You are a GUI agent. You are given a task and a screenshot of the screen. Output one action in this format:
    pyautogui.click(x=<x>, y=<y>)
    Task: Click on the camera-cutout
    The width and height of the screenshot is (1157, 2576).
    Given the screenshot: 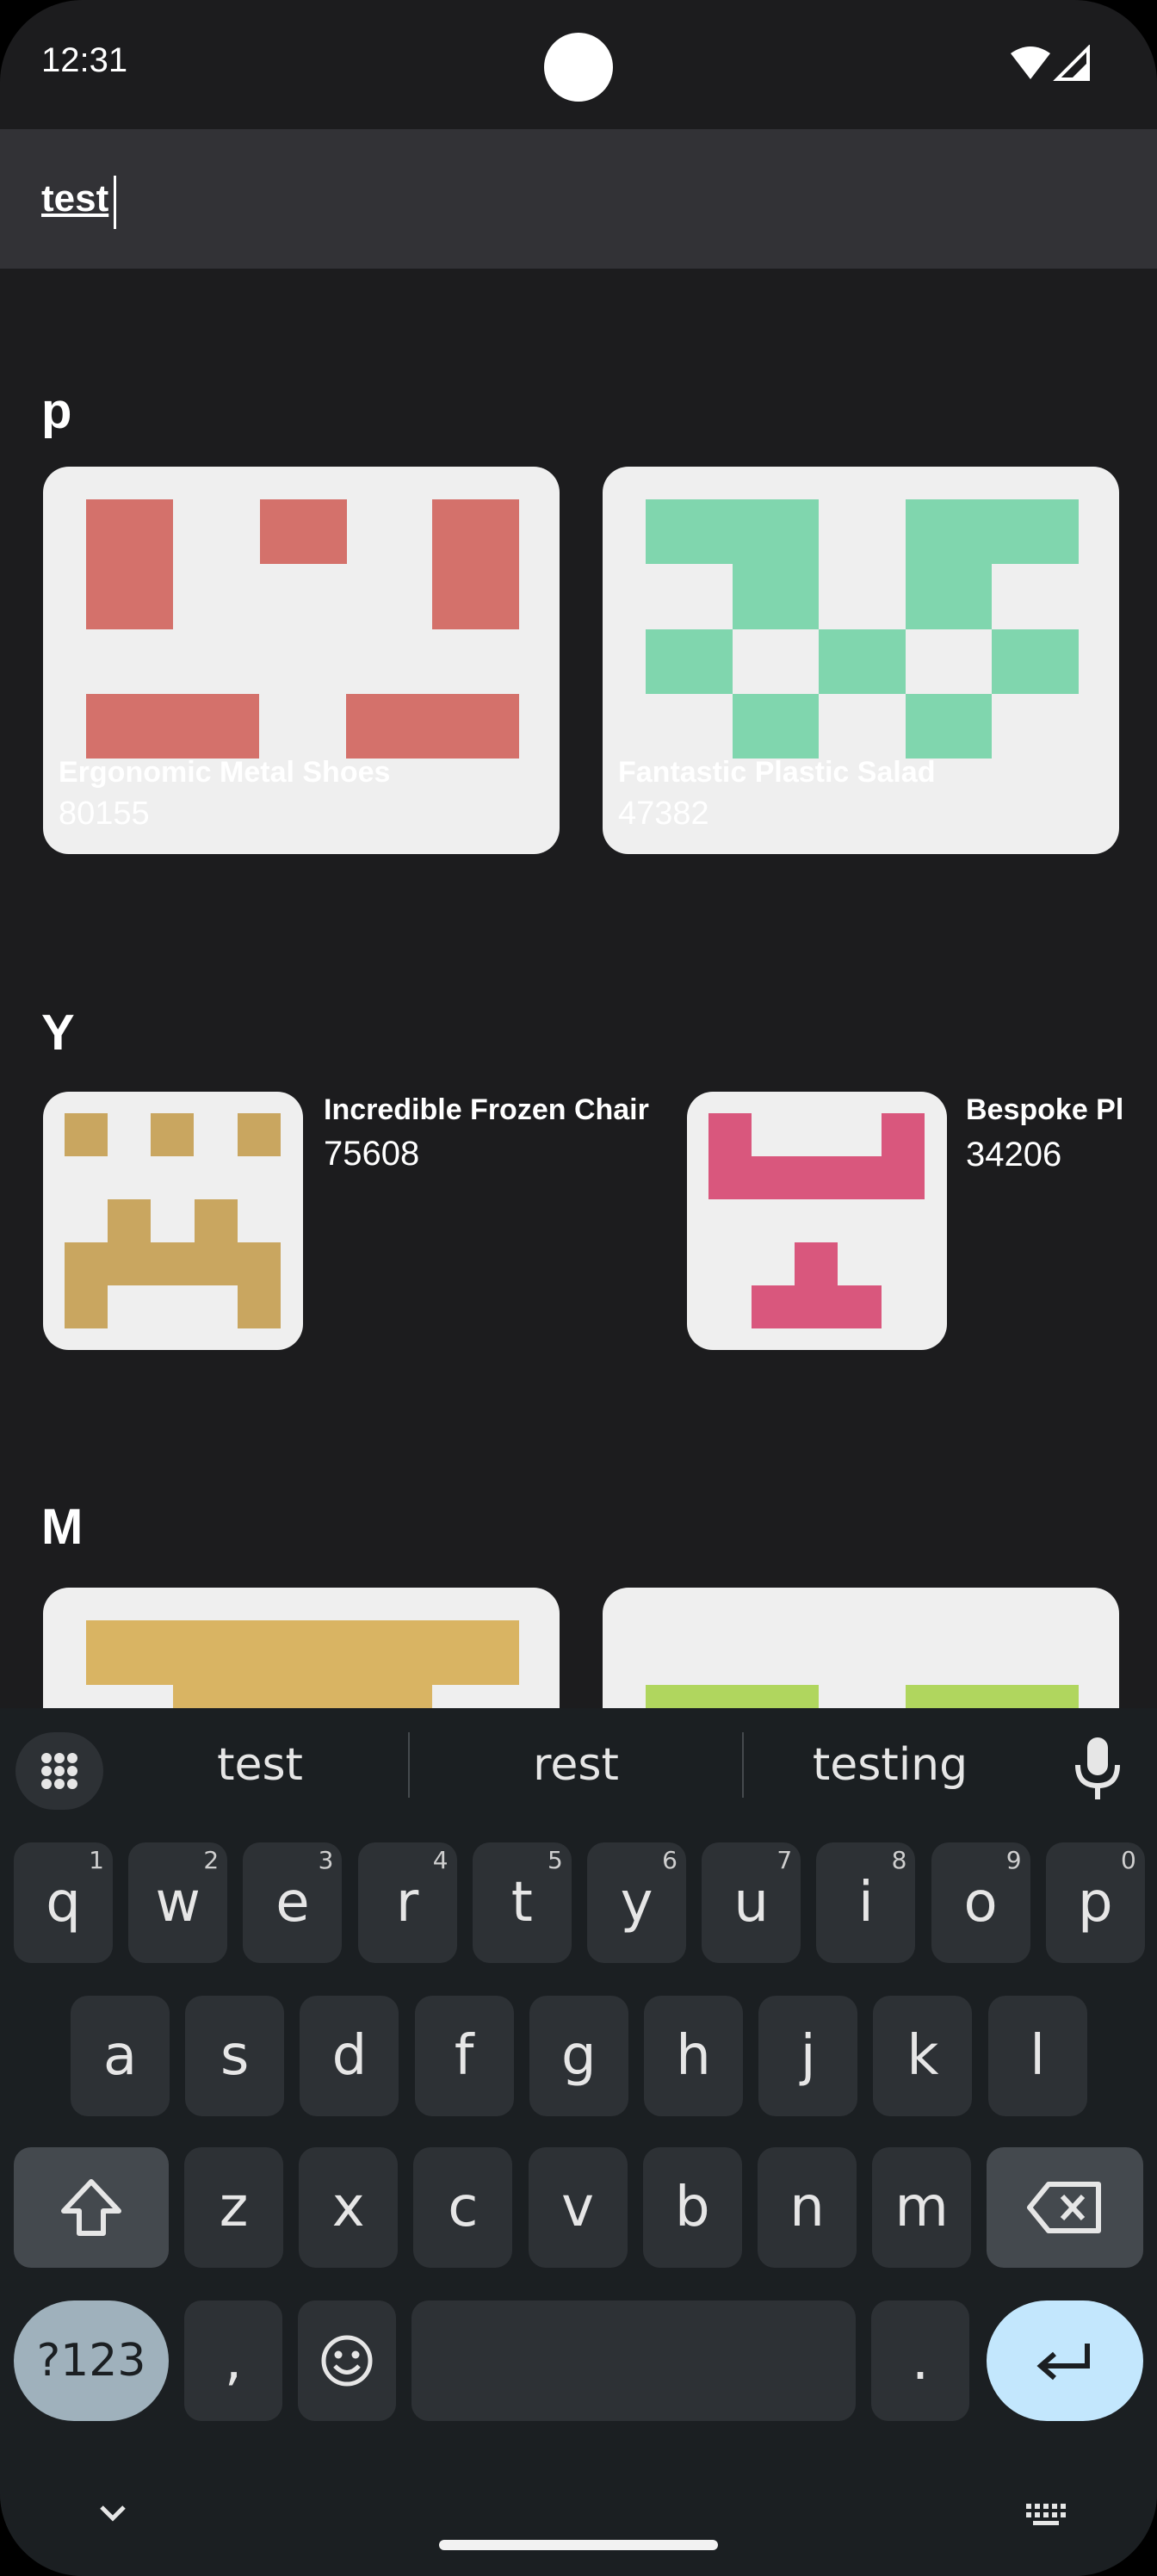 What is the action you would take?
    pyautogui.click(x=579, y=67)
    